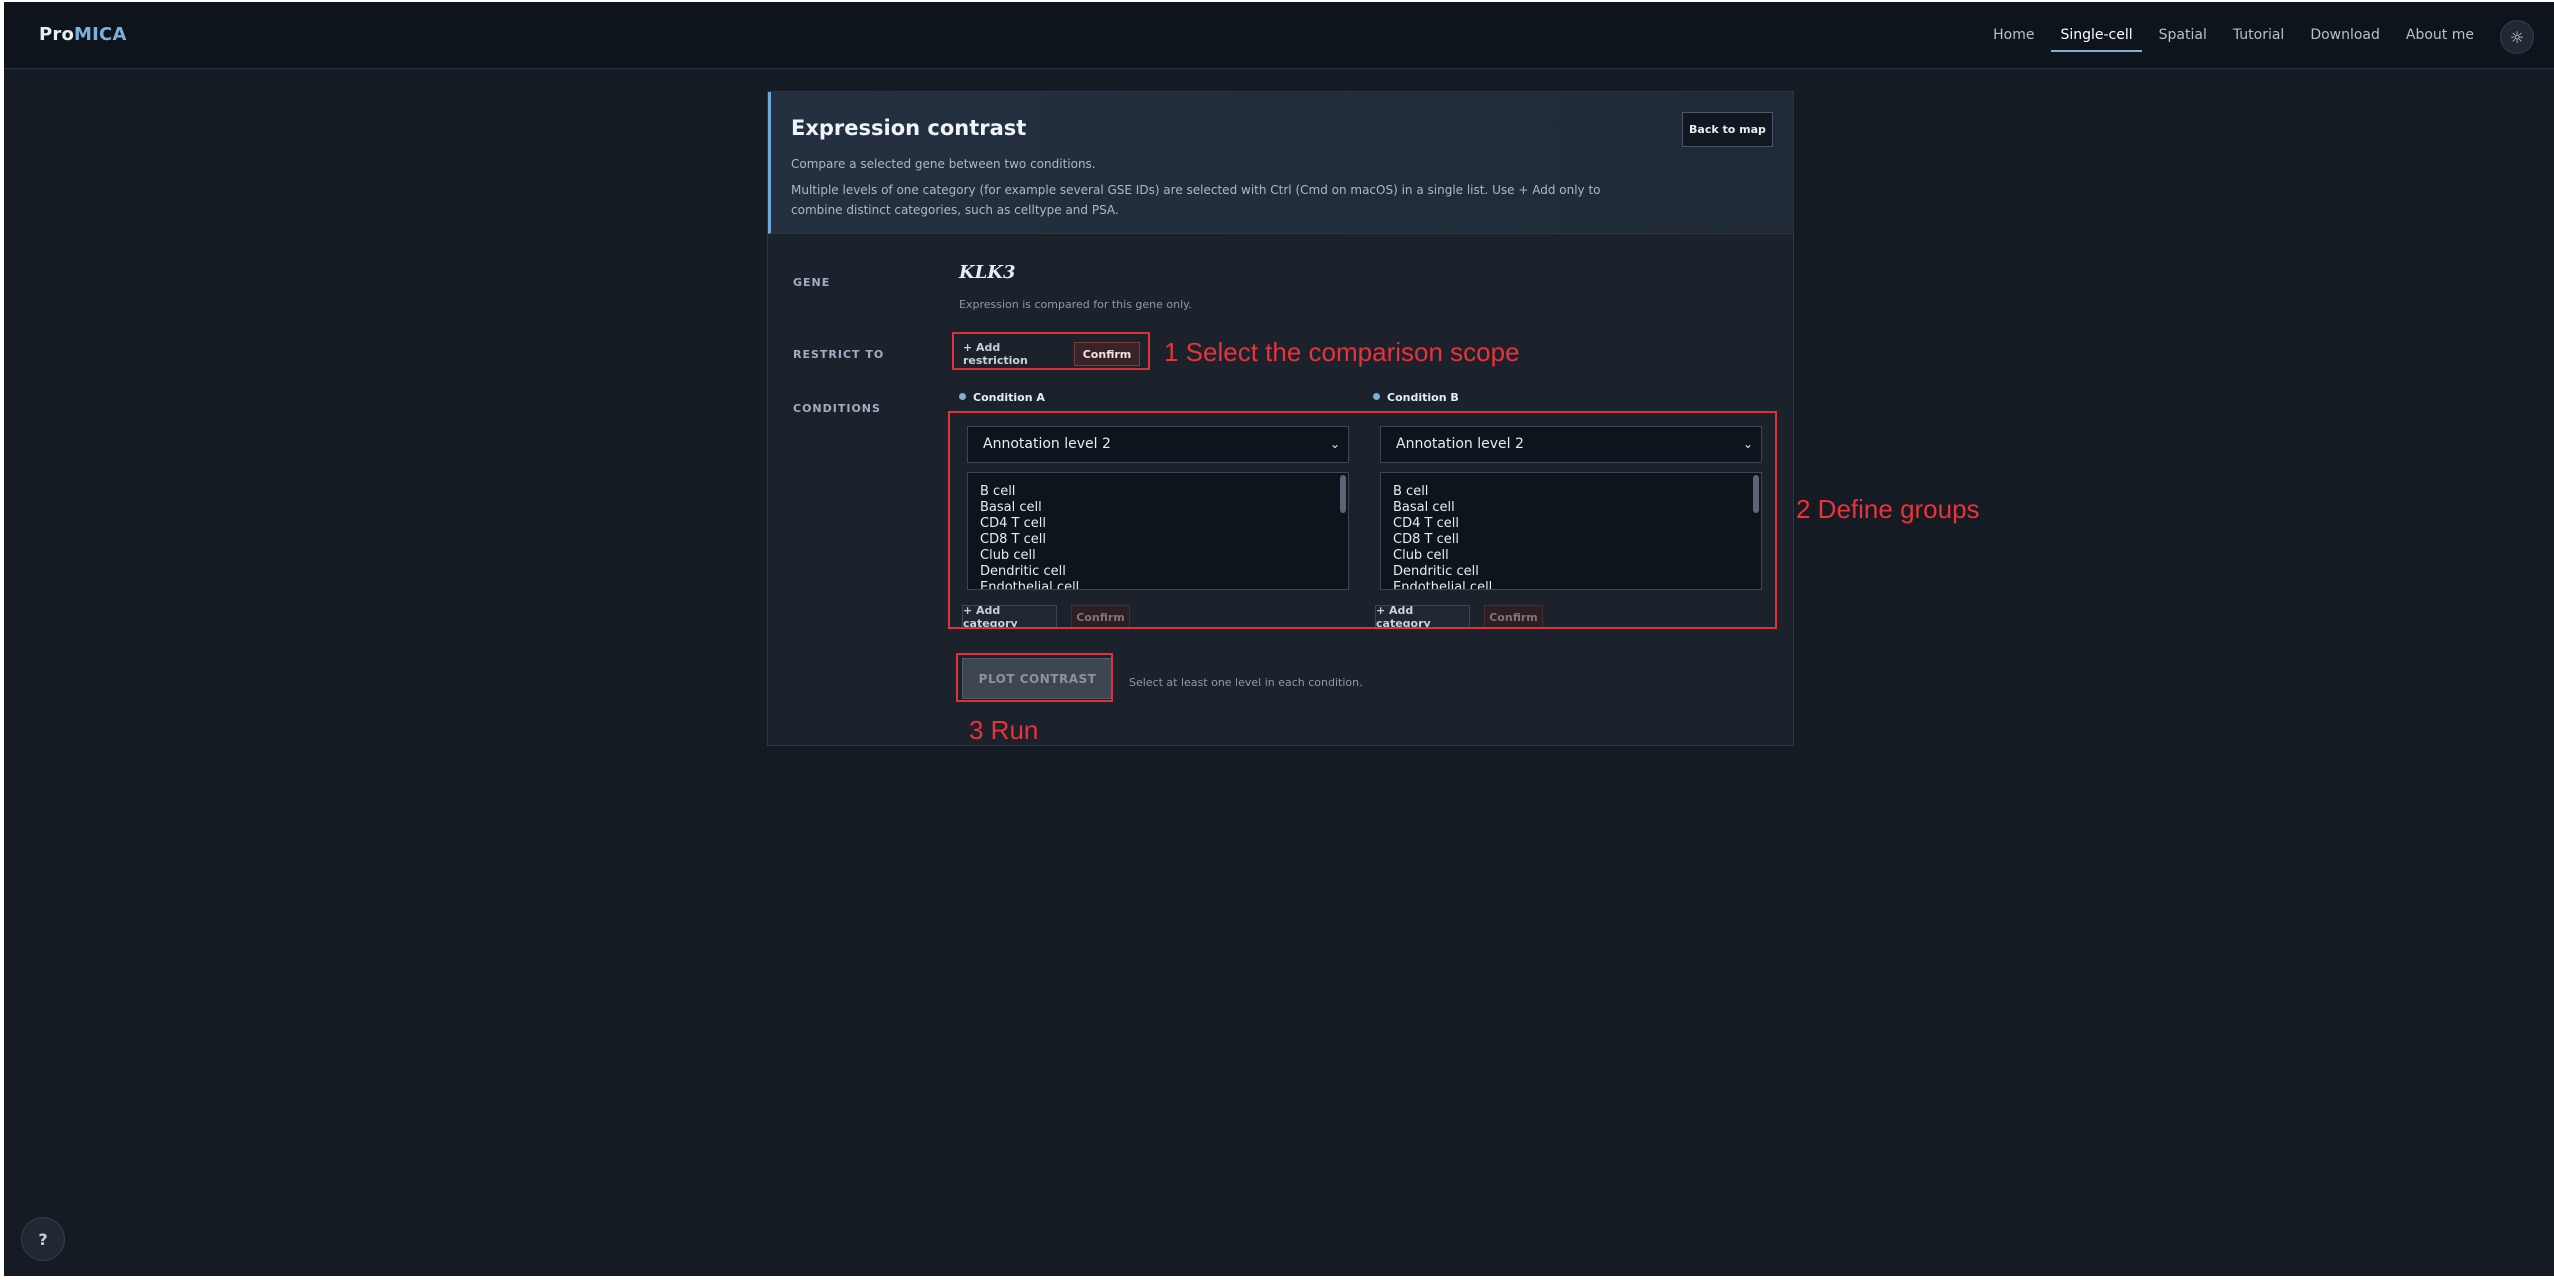 The image size is (2554, 1280). Describe the element at coordinates (2440, 35) in the screenshot. I see `nav-about-me: About me` at that location.